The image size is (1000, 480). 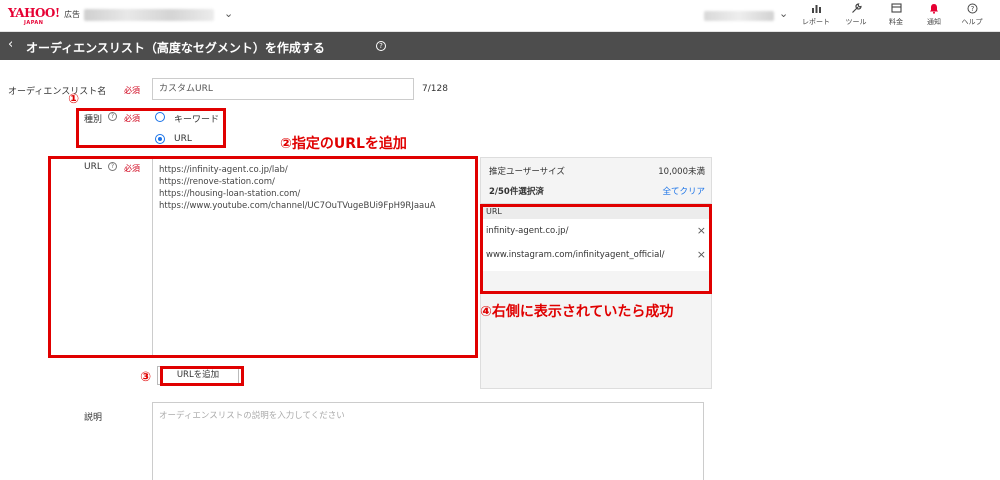 I want to click on annotation-box-result, so click(x=596, y=249).